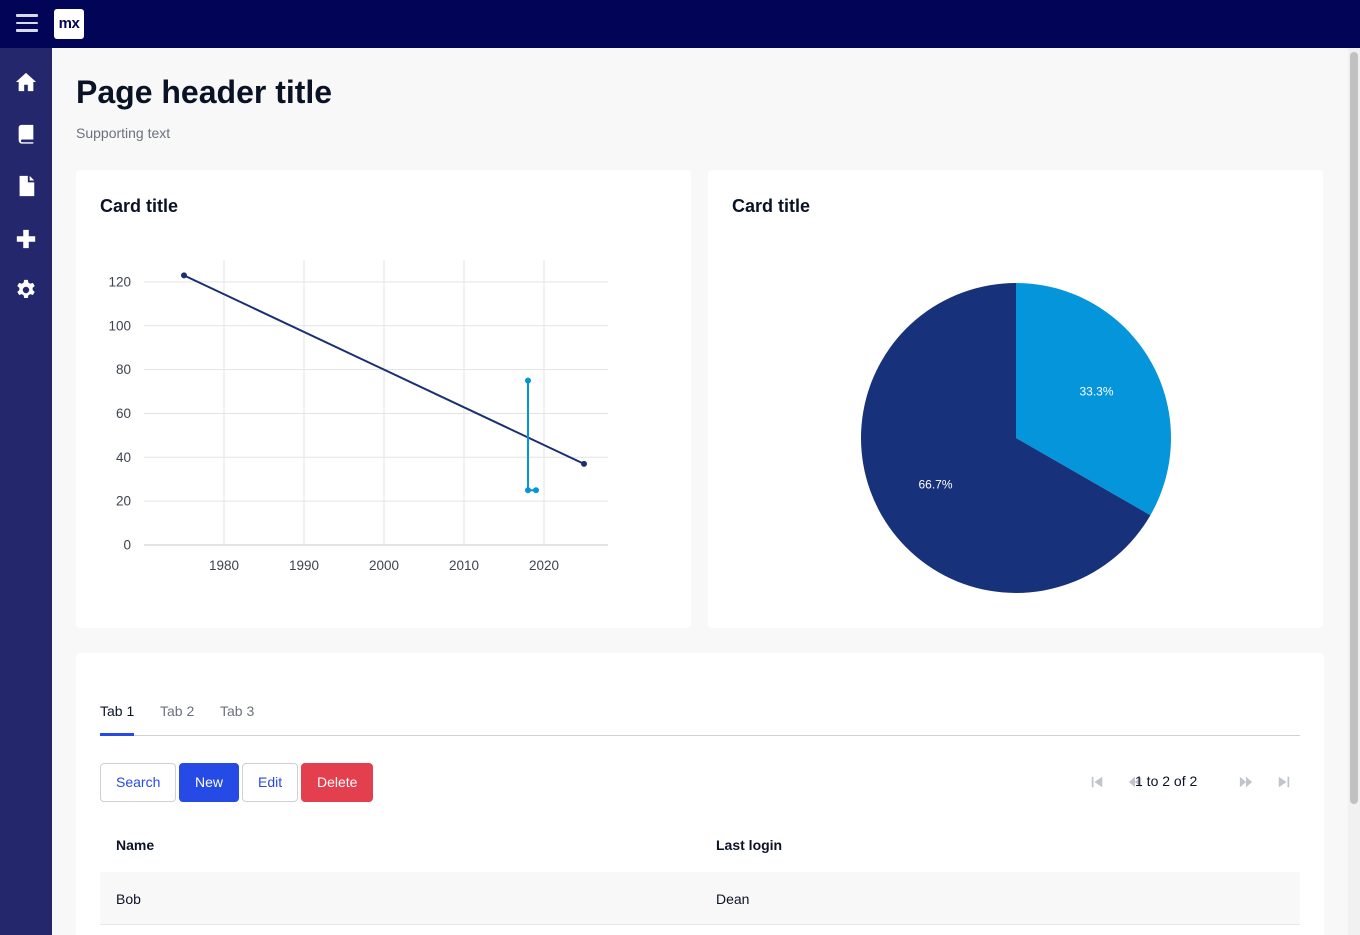 The width and height of the screenshot is (1360, 935). Describe the element at coordinates (358, 416) in the screenshot. I see `line-chart: 0 20 40 60 80 100 120 1980 1990 2000 2010 2020` at that location.